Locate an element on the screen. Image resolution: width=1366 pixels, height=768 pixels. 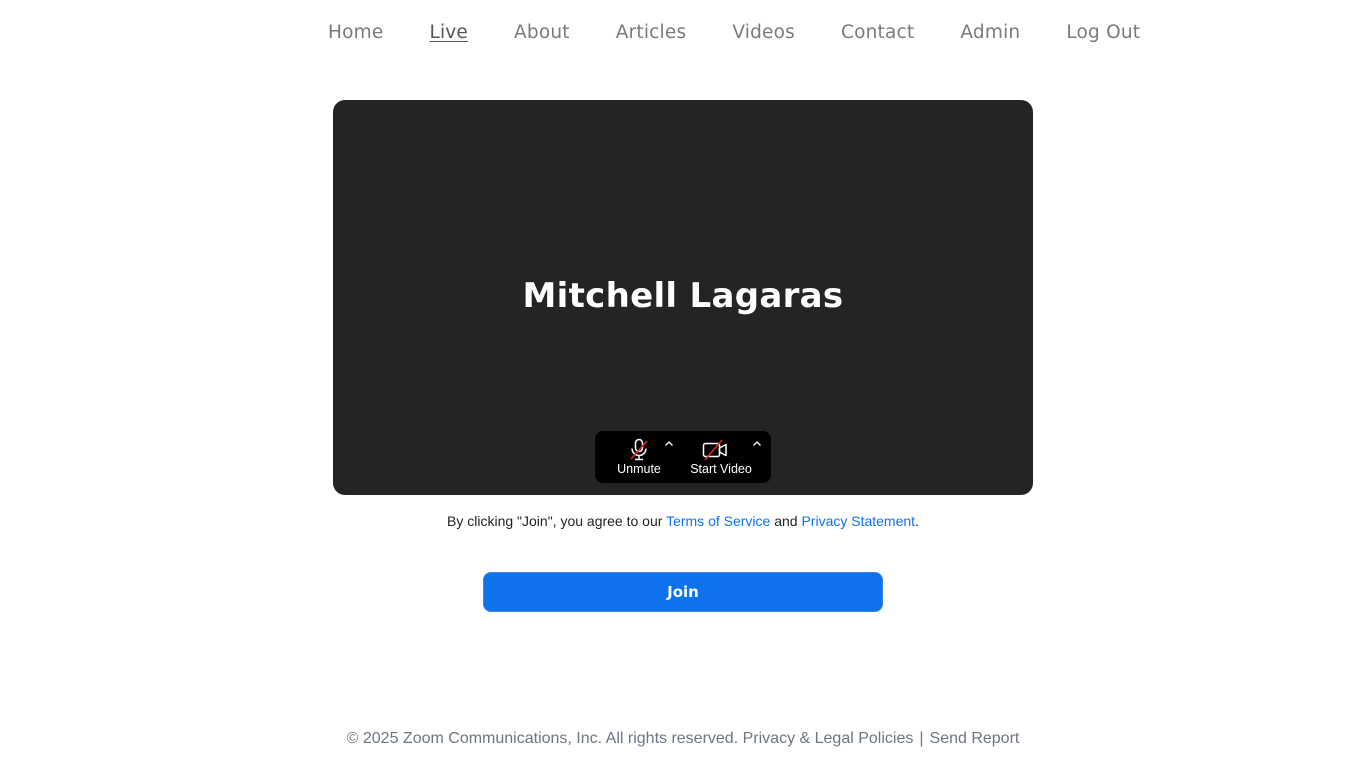
start-video-button: Start Video is located at coordinates (727, 457).